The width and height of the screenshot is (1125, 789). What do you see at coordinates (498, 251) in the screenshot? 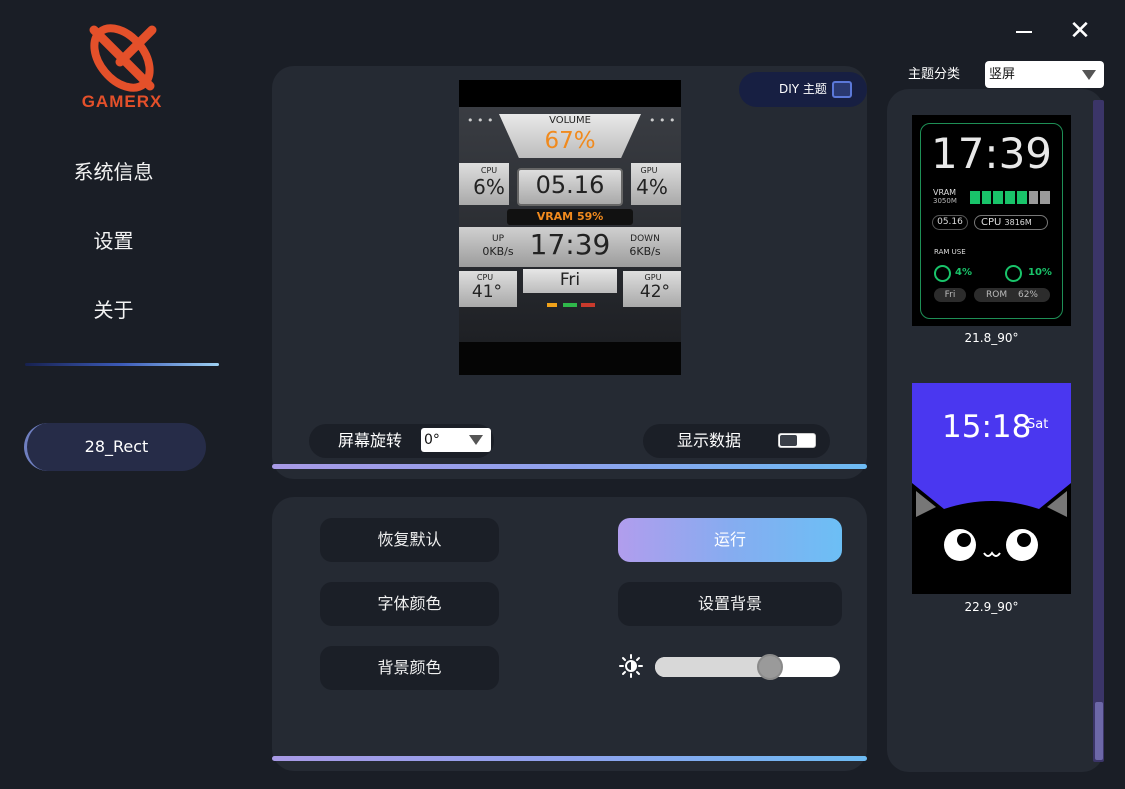
I see `up-value: 0KB/s` at bounding box center [498, 251].